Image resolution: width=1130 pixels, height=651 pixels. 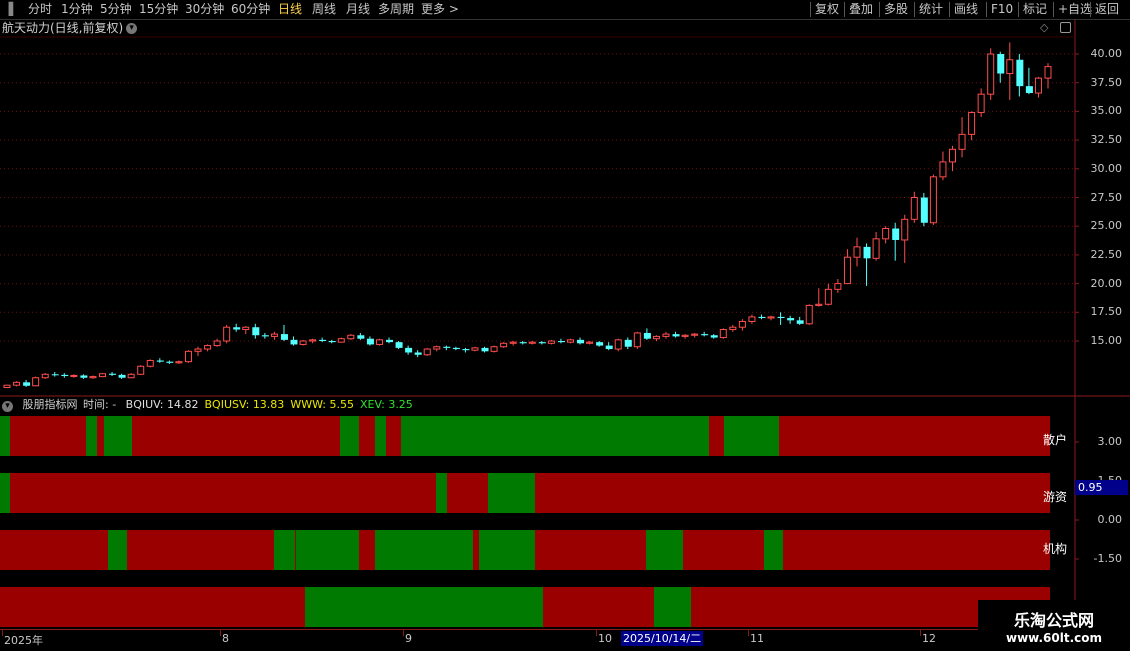 What do you see at coordinates (162, 404) in the screenshot?
I see `indicator-value: BQIUV: 14.82` at bounding box center [162, 404].